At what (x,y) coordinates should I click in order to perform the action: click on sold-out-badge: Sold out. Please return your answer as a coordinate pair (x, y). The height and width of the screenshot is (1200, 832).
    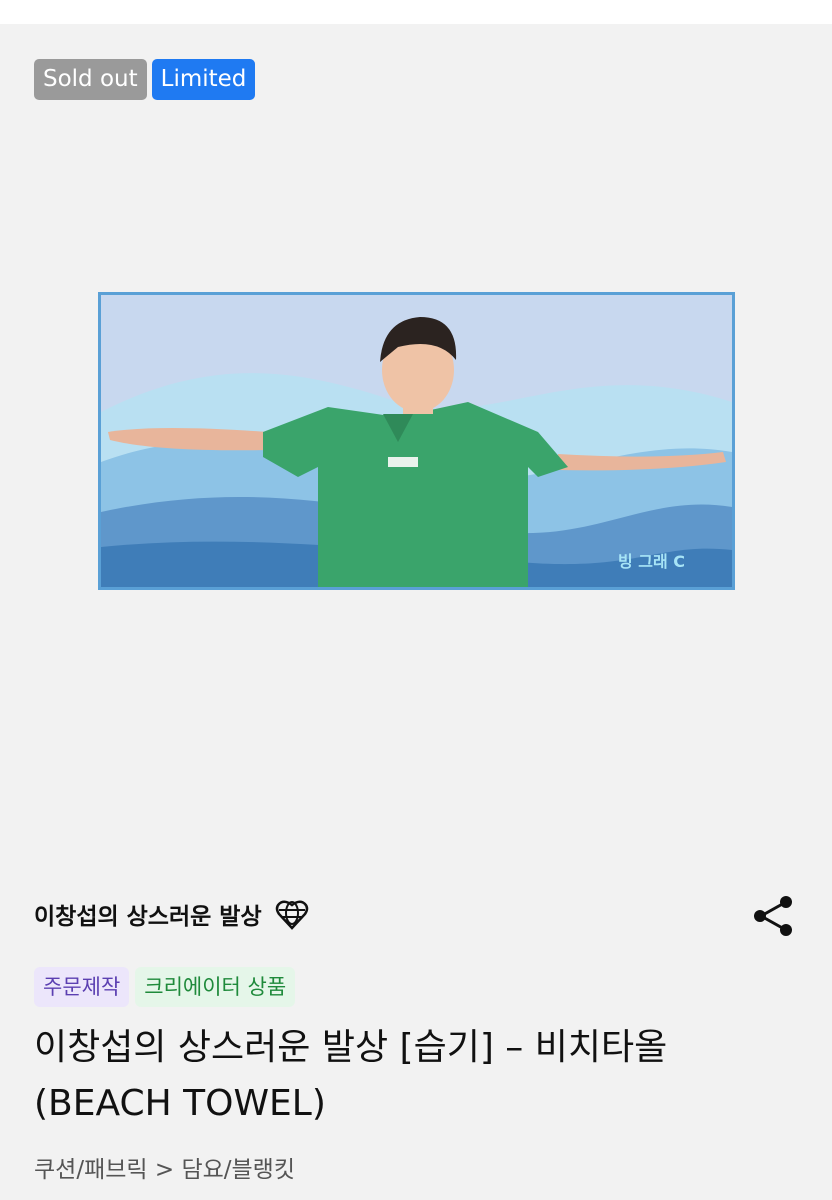
    Looking at the image, I should click on (90, 79).